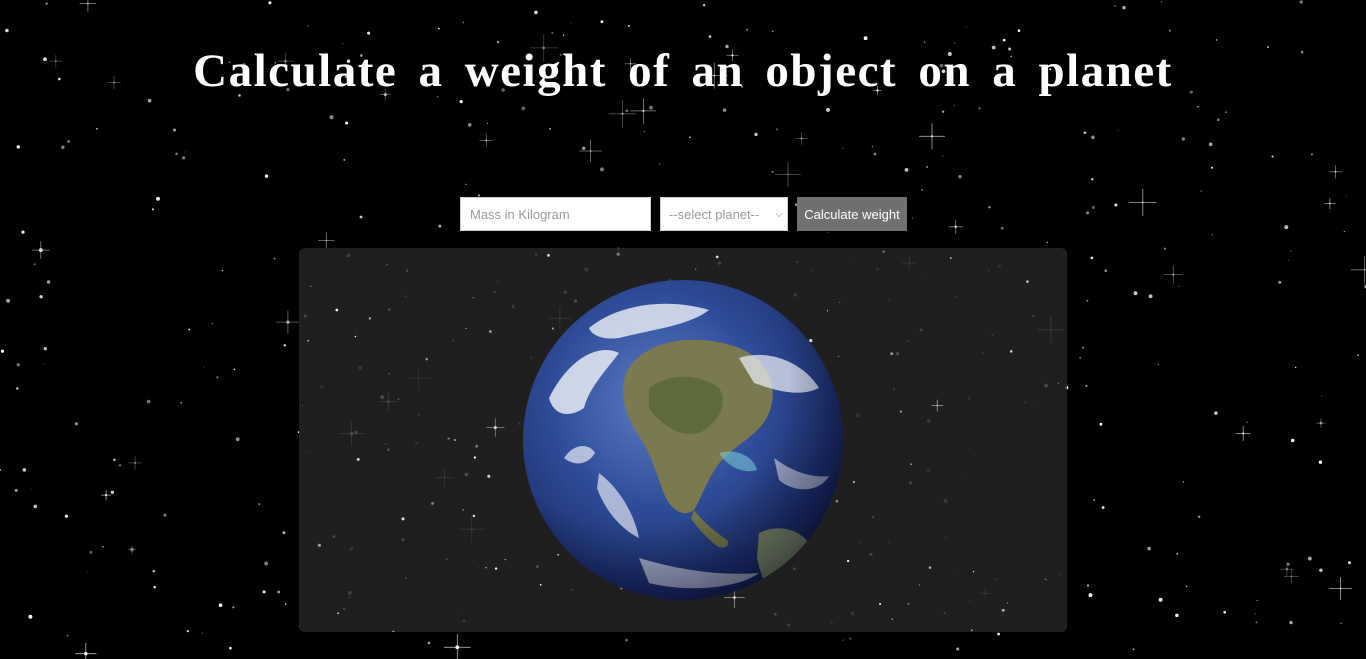  I want to click on planet-select: --select planet-- ⌵, so click(724, 214).